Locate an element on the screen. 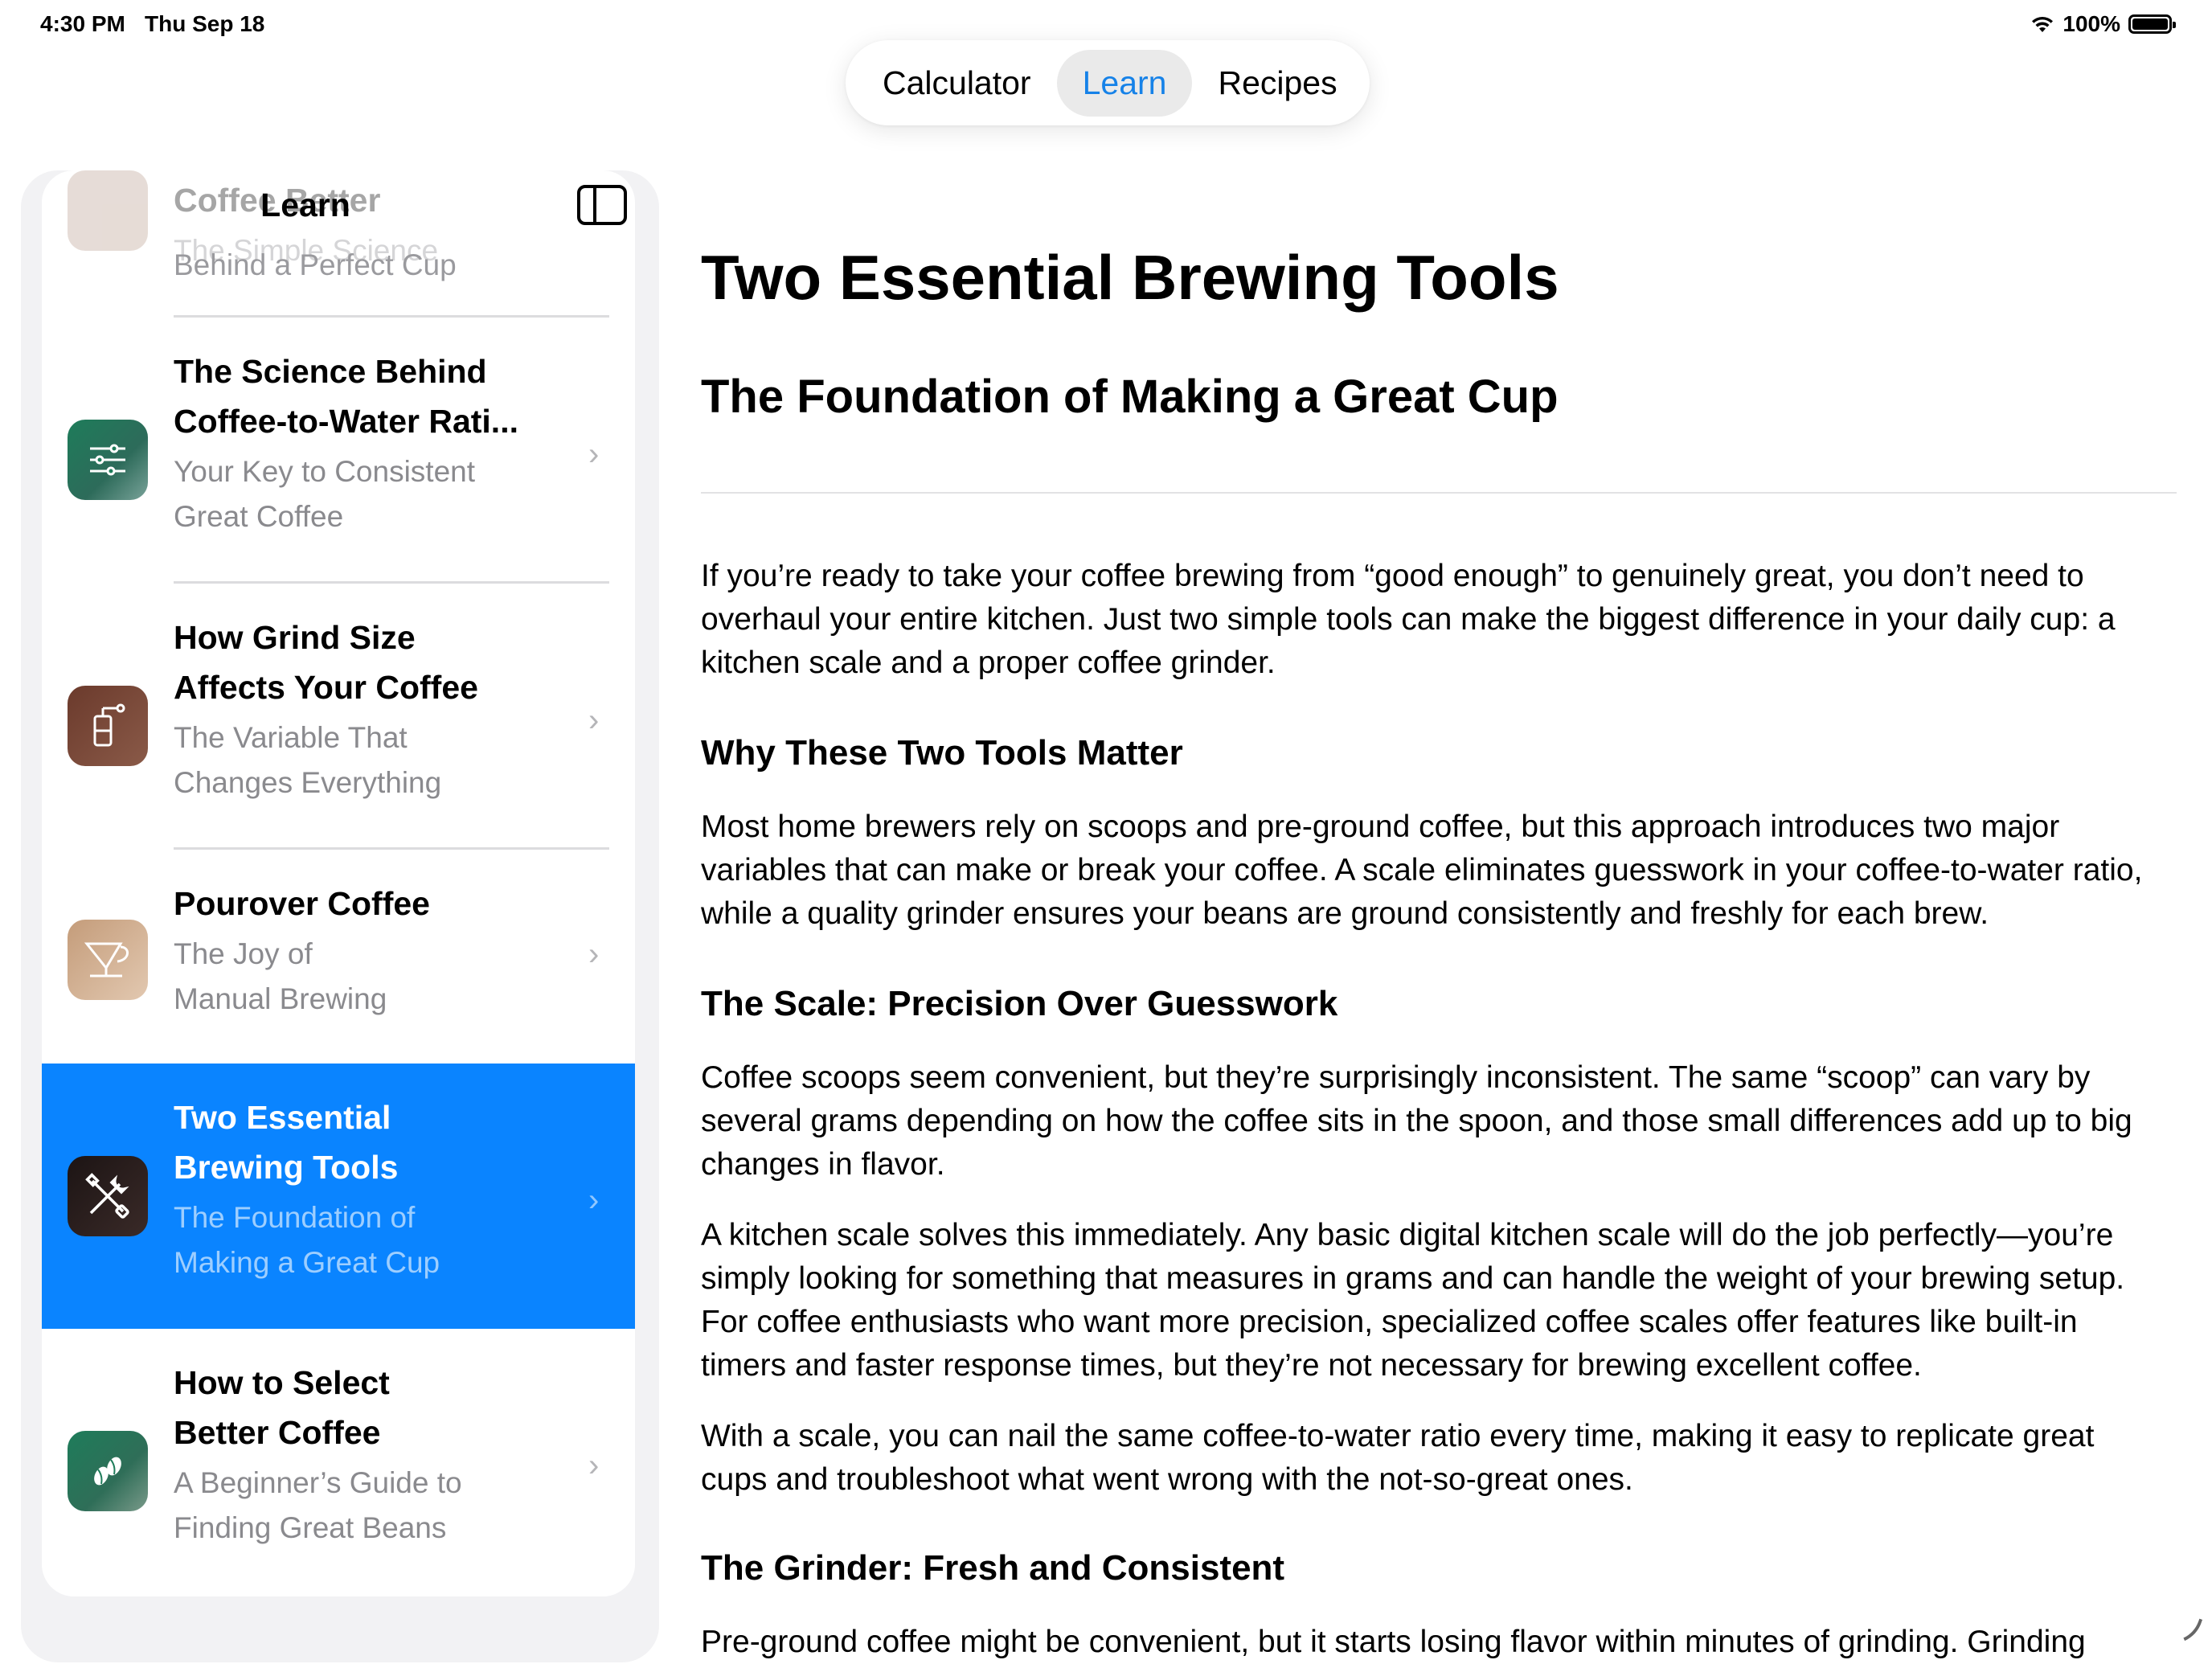 The image size is (2212, 1664). tab-learn: Learn is located at coordinates (1124, 83).